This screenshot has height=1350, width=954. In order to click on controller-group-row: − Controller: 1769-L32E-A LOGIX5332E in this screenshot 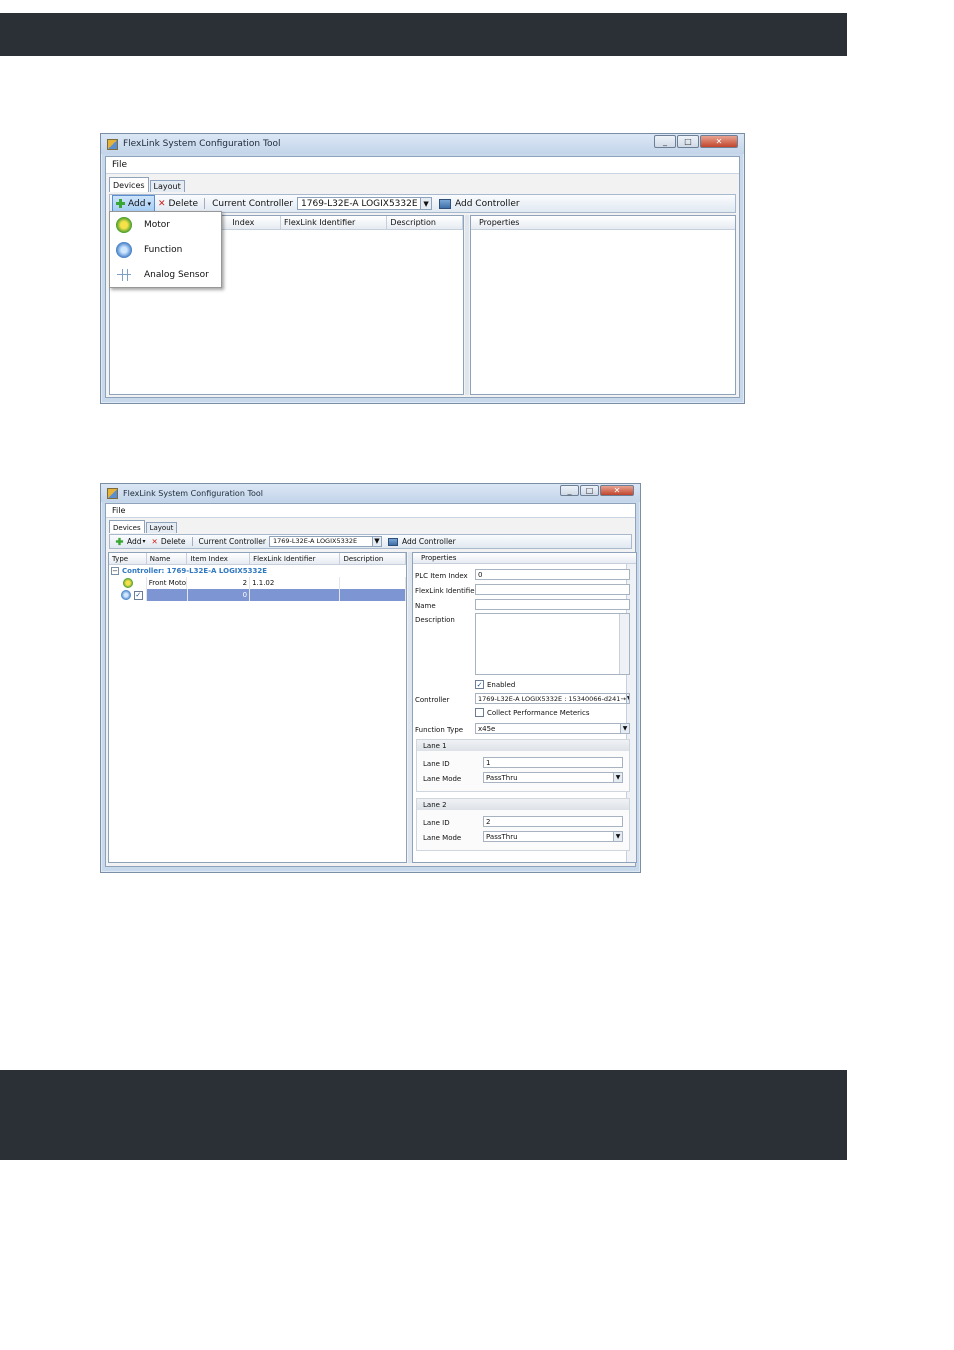, I will do `click(257, 571)`.